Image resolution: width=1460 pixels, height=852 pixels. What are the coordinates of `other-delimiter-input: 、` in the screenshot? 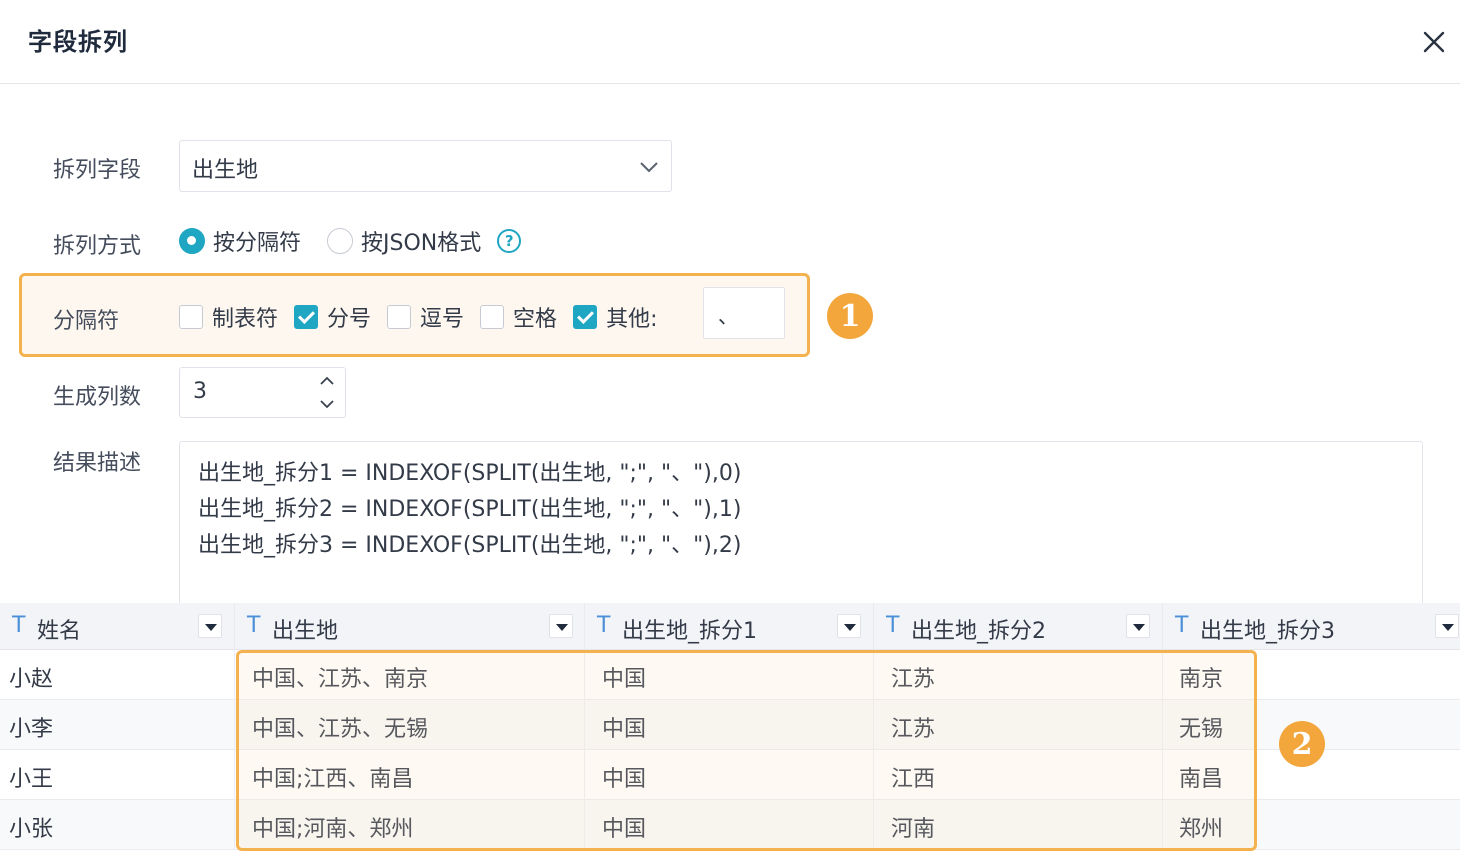 It's located at (744, 313).